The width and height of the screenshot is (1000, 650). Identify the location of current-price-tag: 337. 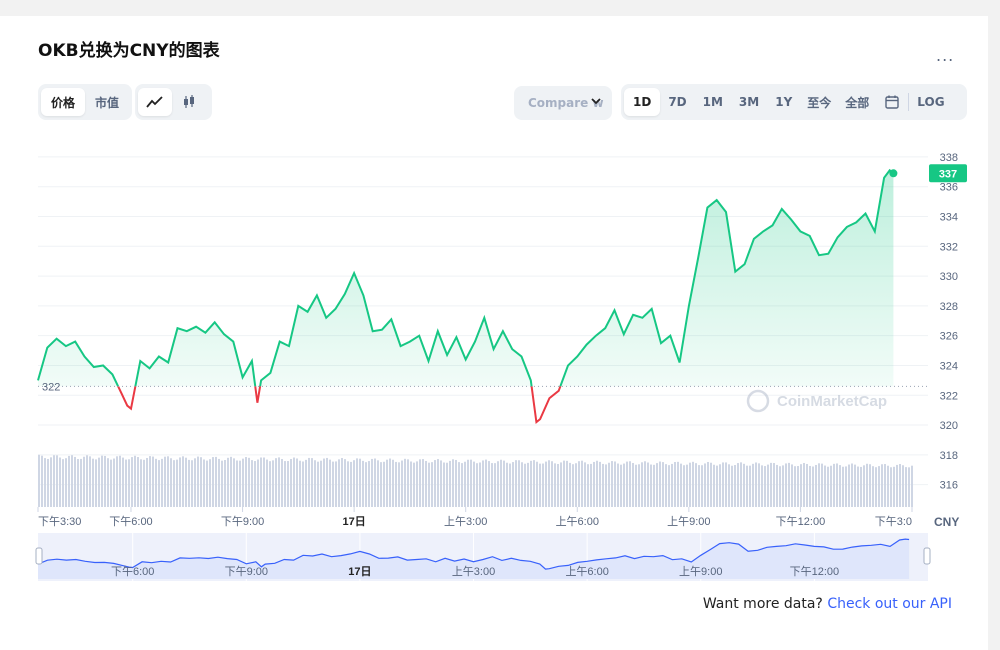
(948, 173).